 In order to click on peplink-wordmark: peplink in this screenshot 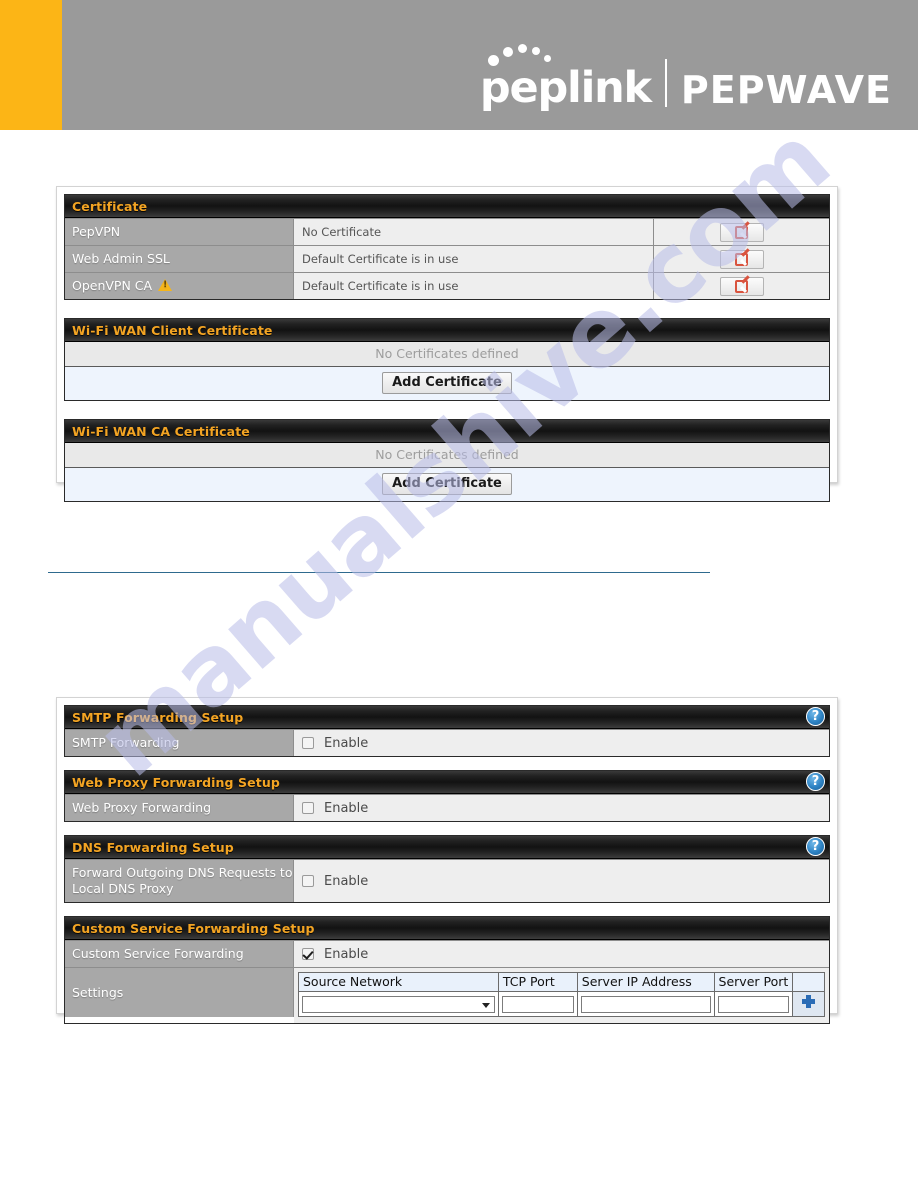, I will do `click(565, 78)`.